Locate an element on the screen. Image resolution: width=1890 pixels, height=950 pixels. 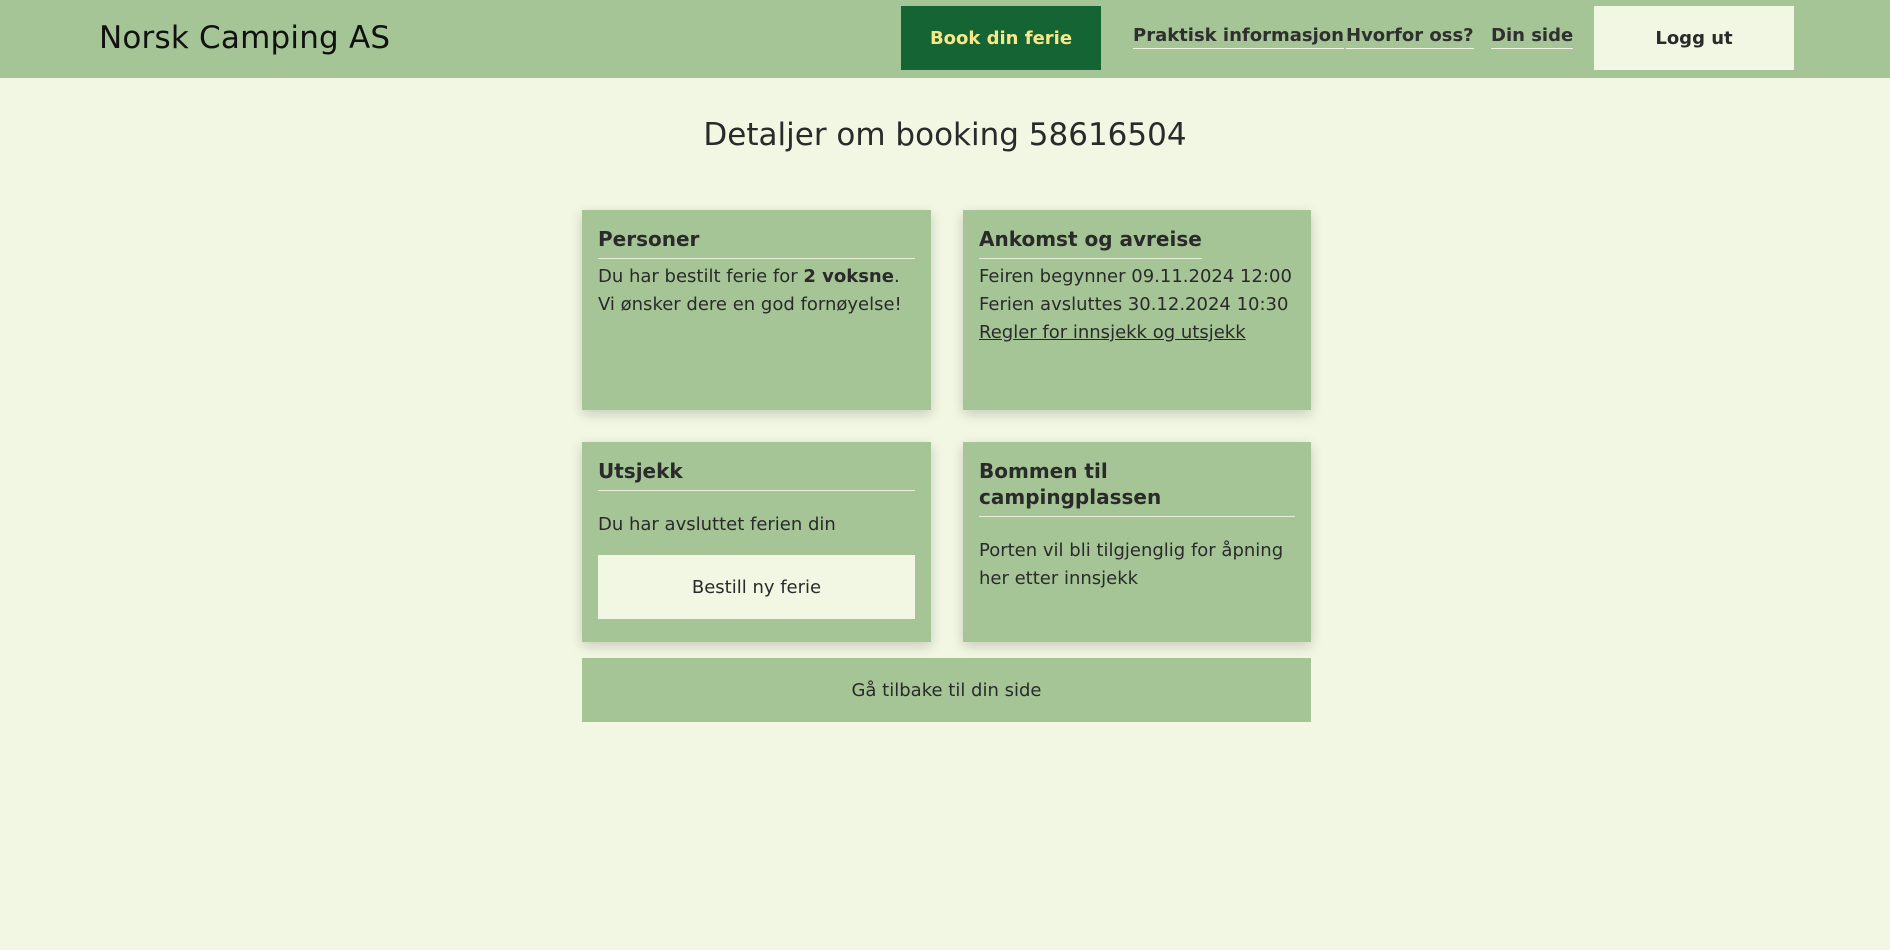
nav-link-why-us: Hvorfor oss? is located at coordinates (1410, 37).